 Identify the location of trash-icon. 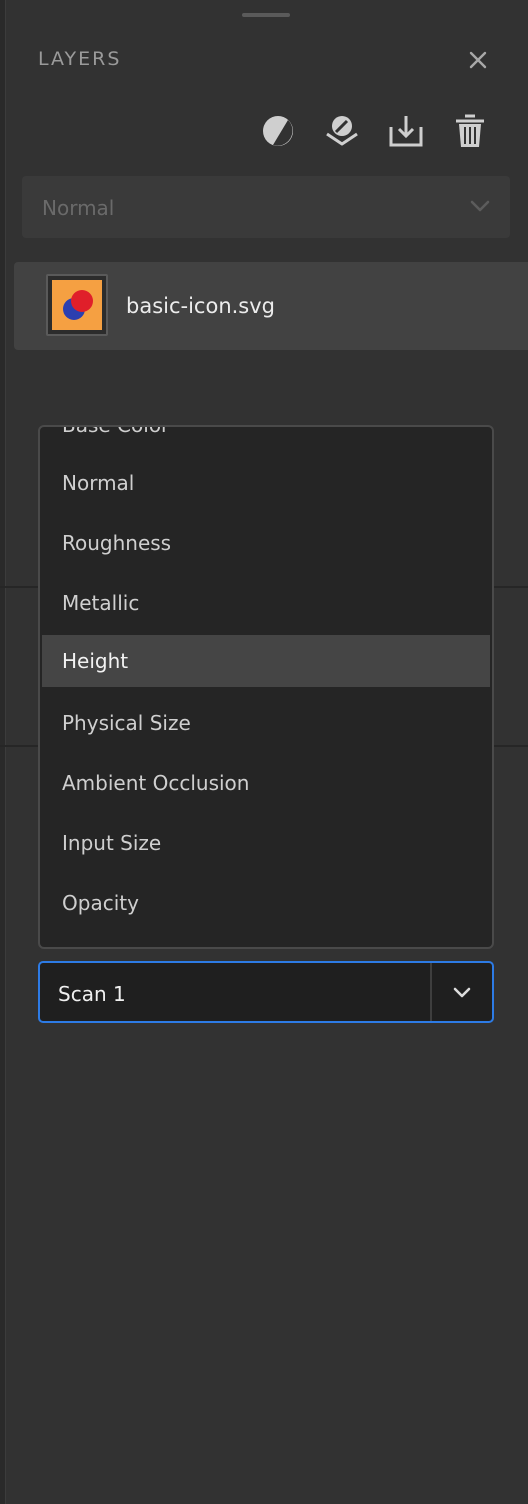
(470, 130).